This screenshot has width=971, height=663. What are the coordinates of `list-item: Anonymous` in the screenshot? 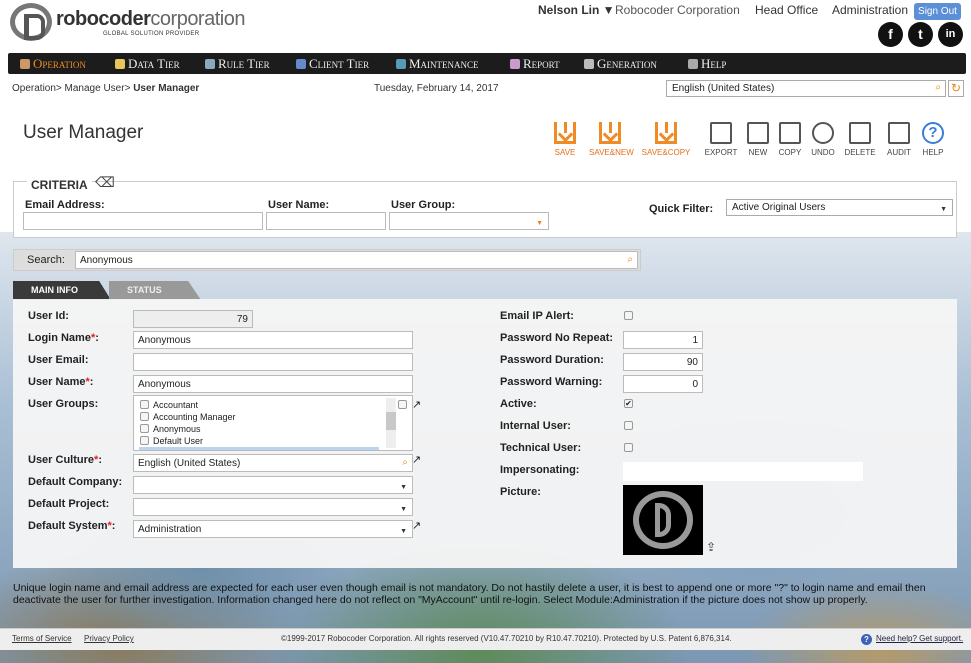 It's located at (170, 429).